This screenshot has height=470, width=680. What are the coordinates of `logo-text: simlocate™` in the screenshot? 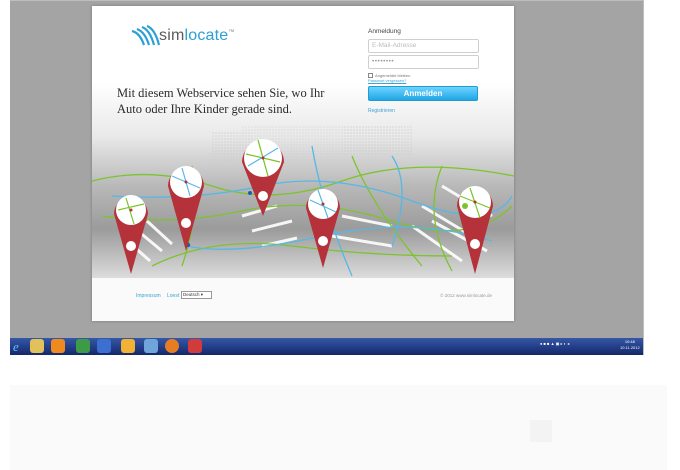 It's located at (197, 36).